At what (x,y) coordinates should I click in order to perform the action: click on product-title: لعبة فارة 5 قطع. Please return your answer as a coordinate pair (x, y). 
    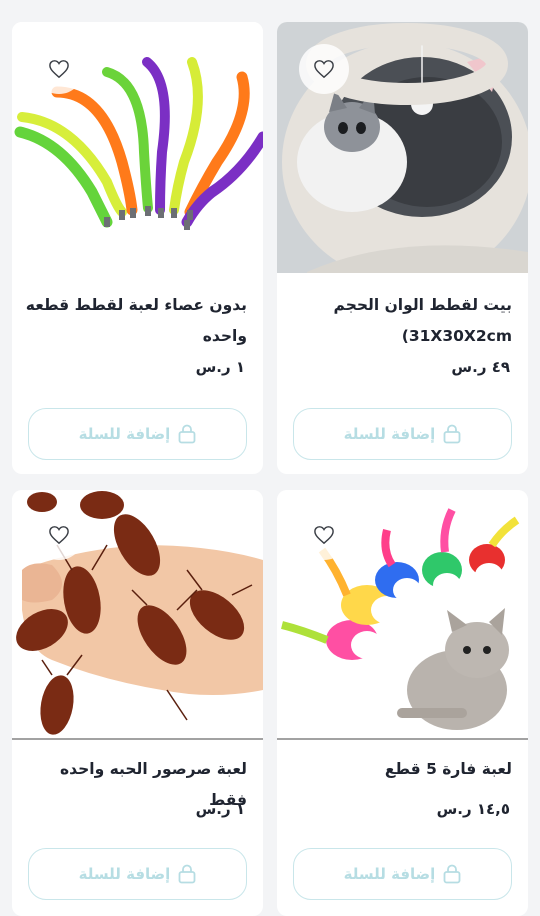
    Looking at the image, I should click on (400, 769).